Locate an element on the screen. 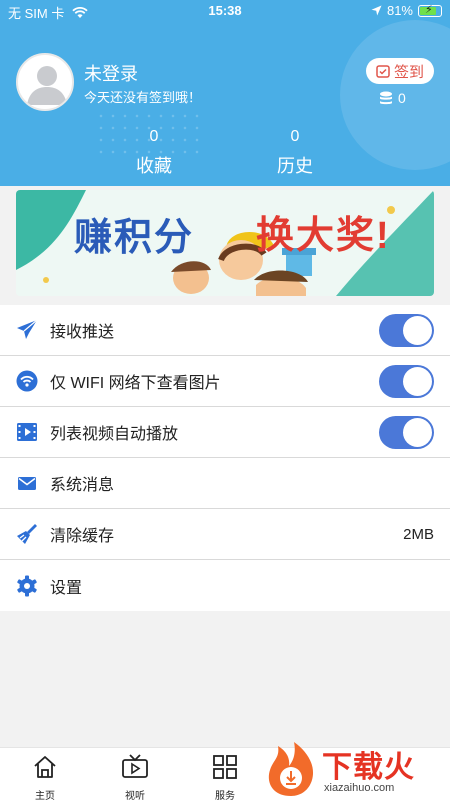  grid-icon is located at coordinates (225, 767).